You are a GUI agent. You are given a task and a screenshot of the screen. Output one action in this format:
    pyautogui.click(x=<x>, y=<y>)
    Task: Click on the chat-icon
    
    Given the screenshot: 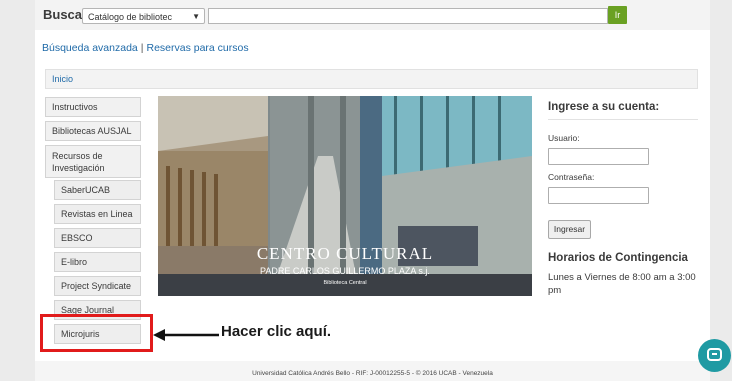 What is the action you would take?
    pyautogui.click(x=714, y=354)
    